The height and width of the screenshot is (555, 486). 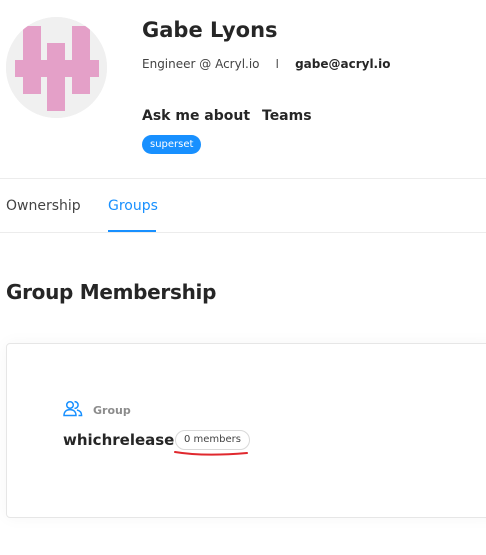 What do you see at coordinates (43, 206) in the screenshot?
I see `tab-ownership: Ownership` at bounding box center [43, 206].